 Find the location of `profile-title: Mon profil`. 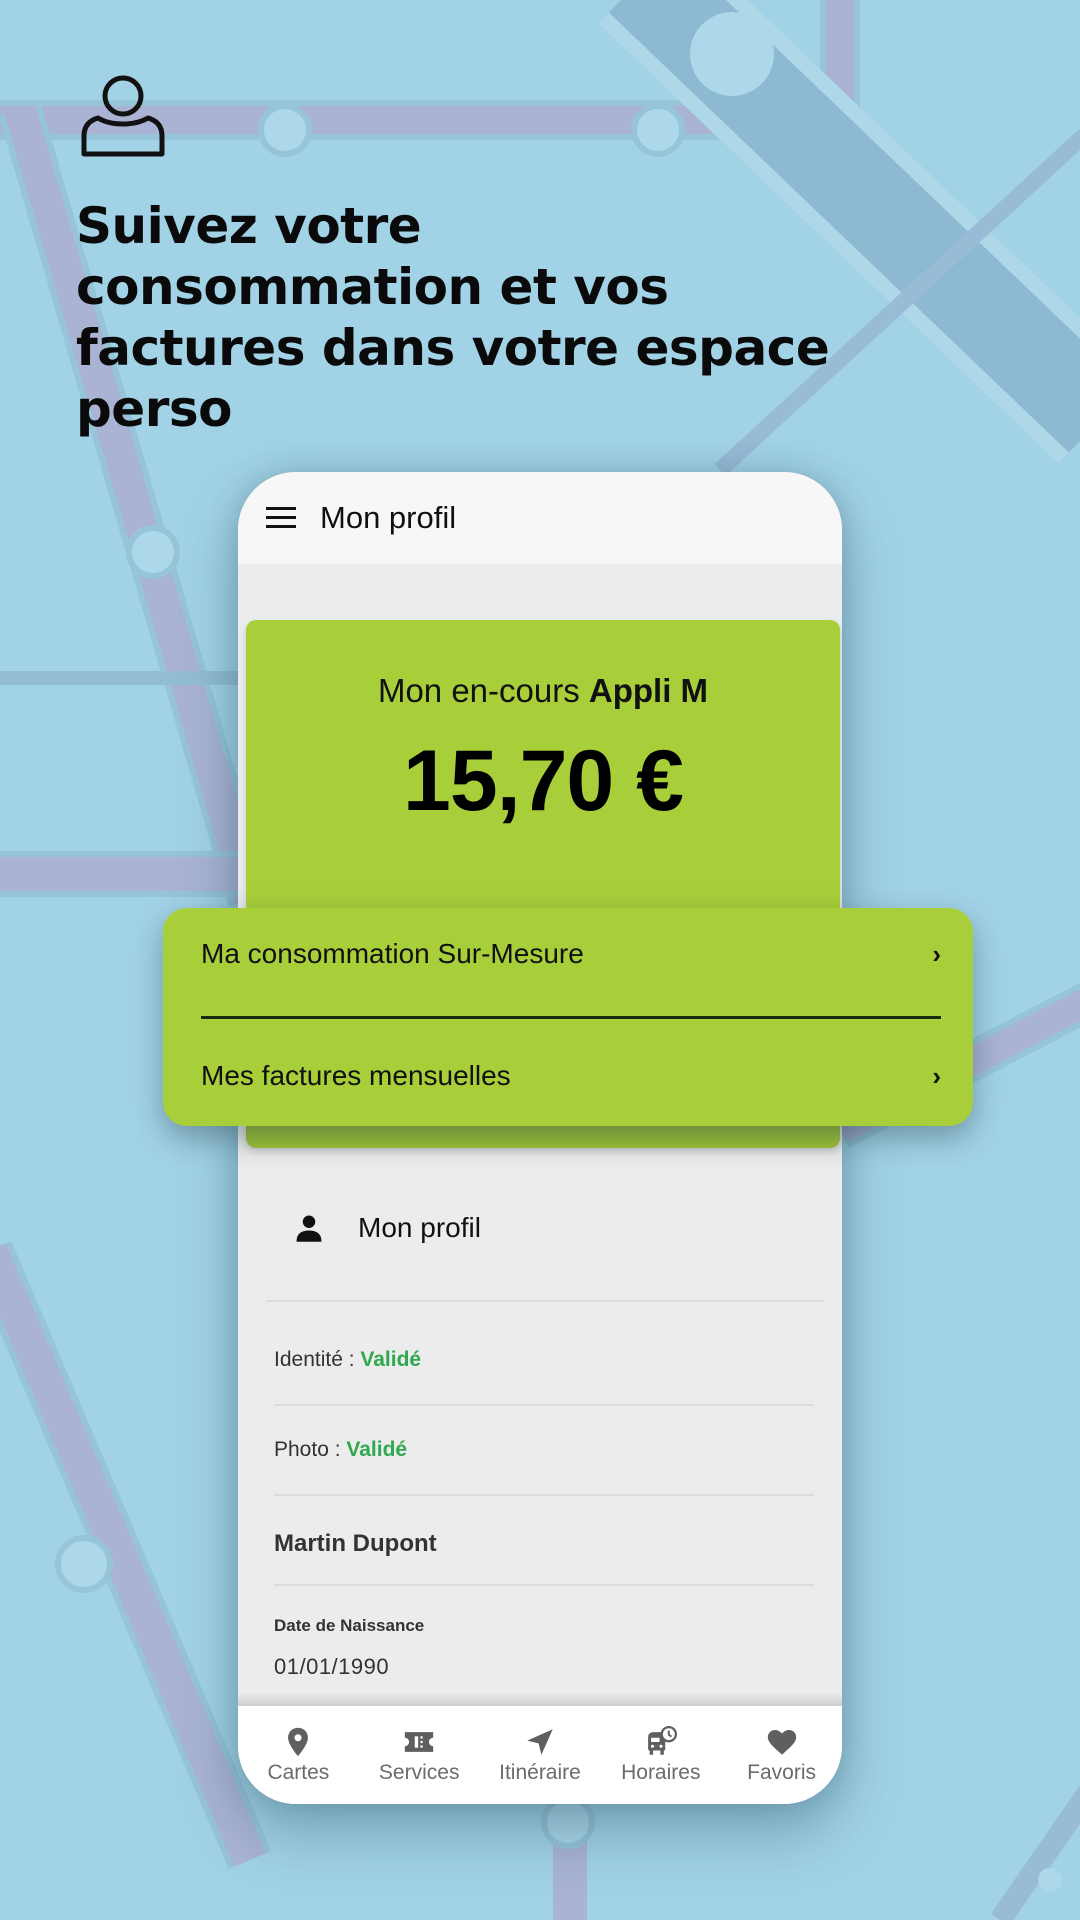

profile-title: Mon profil is located at coordinates (419, 1227).